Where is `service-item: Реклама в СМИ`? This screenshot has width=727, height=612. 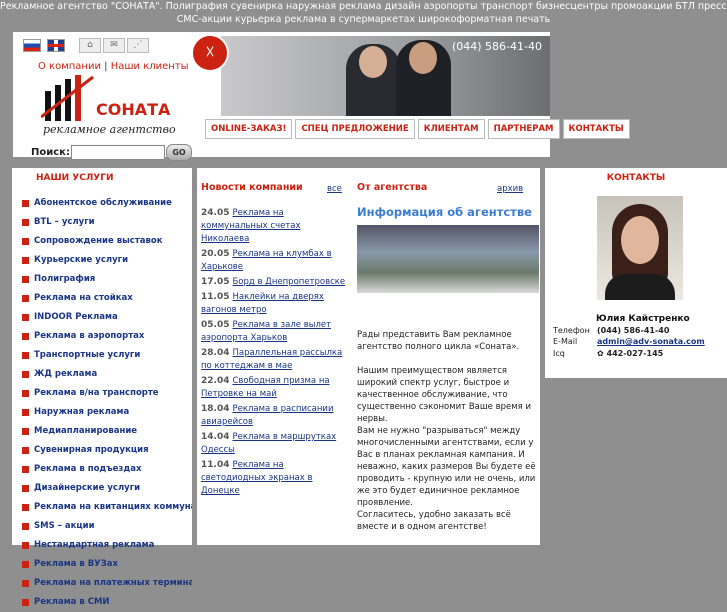
service-item: Реклама в СМИ is located at coordinates (102, 602).